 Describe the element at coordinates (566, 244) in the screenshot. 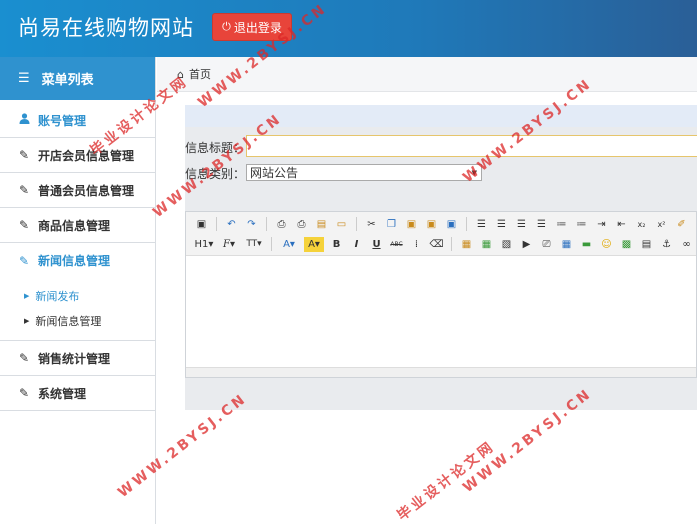

I see `table-icon: ▦` at that location.